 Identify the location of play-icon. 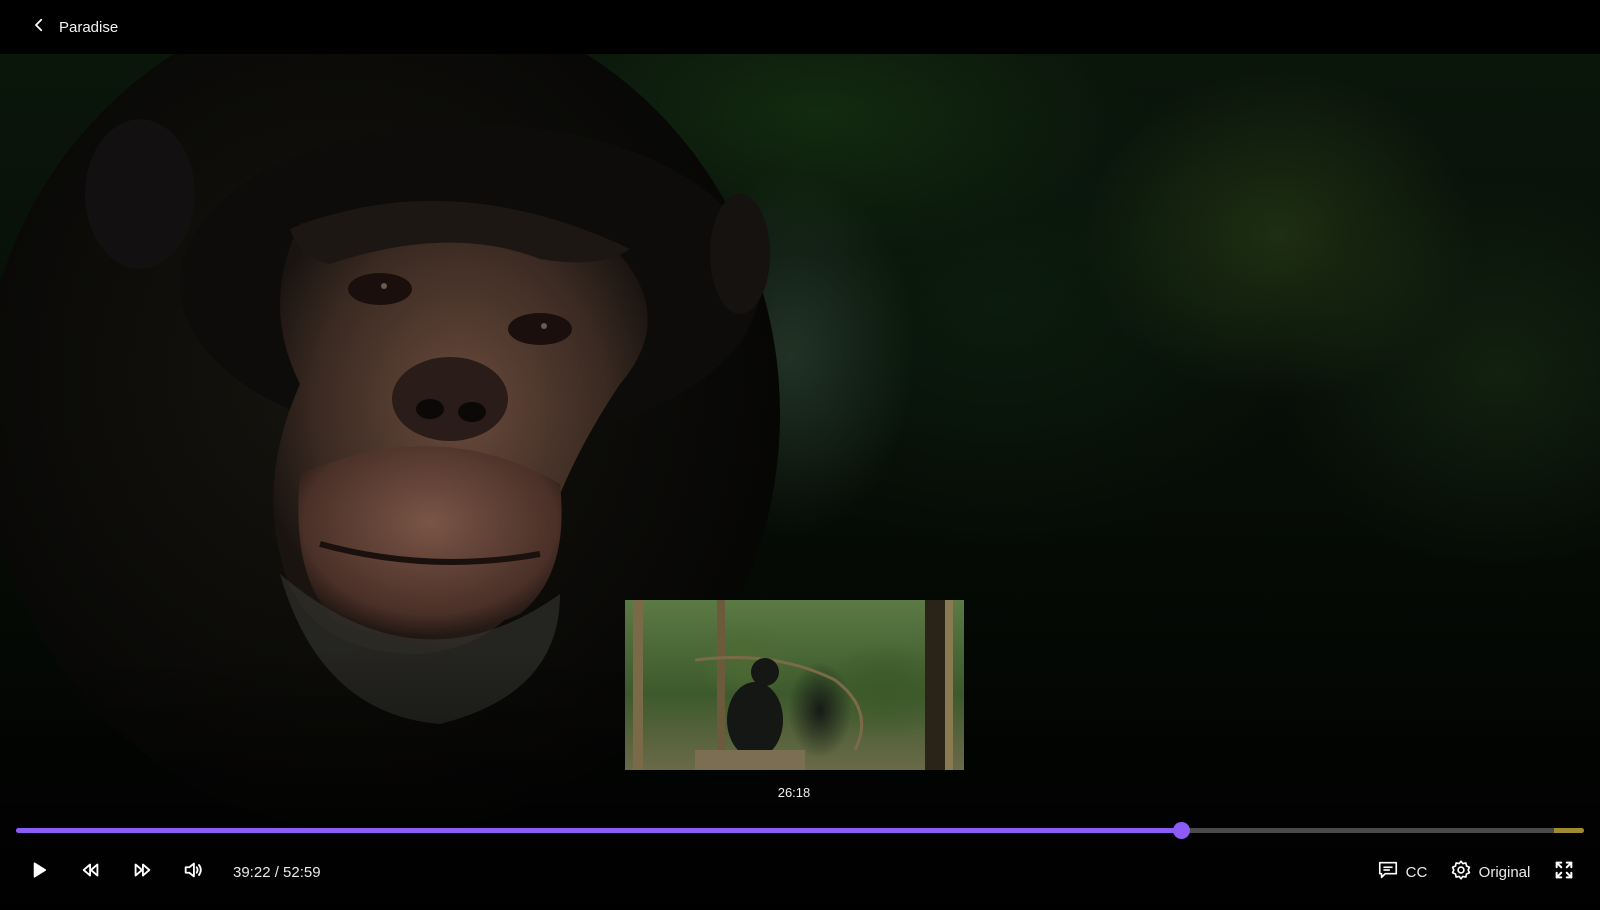
(39, 872).